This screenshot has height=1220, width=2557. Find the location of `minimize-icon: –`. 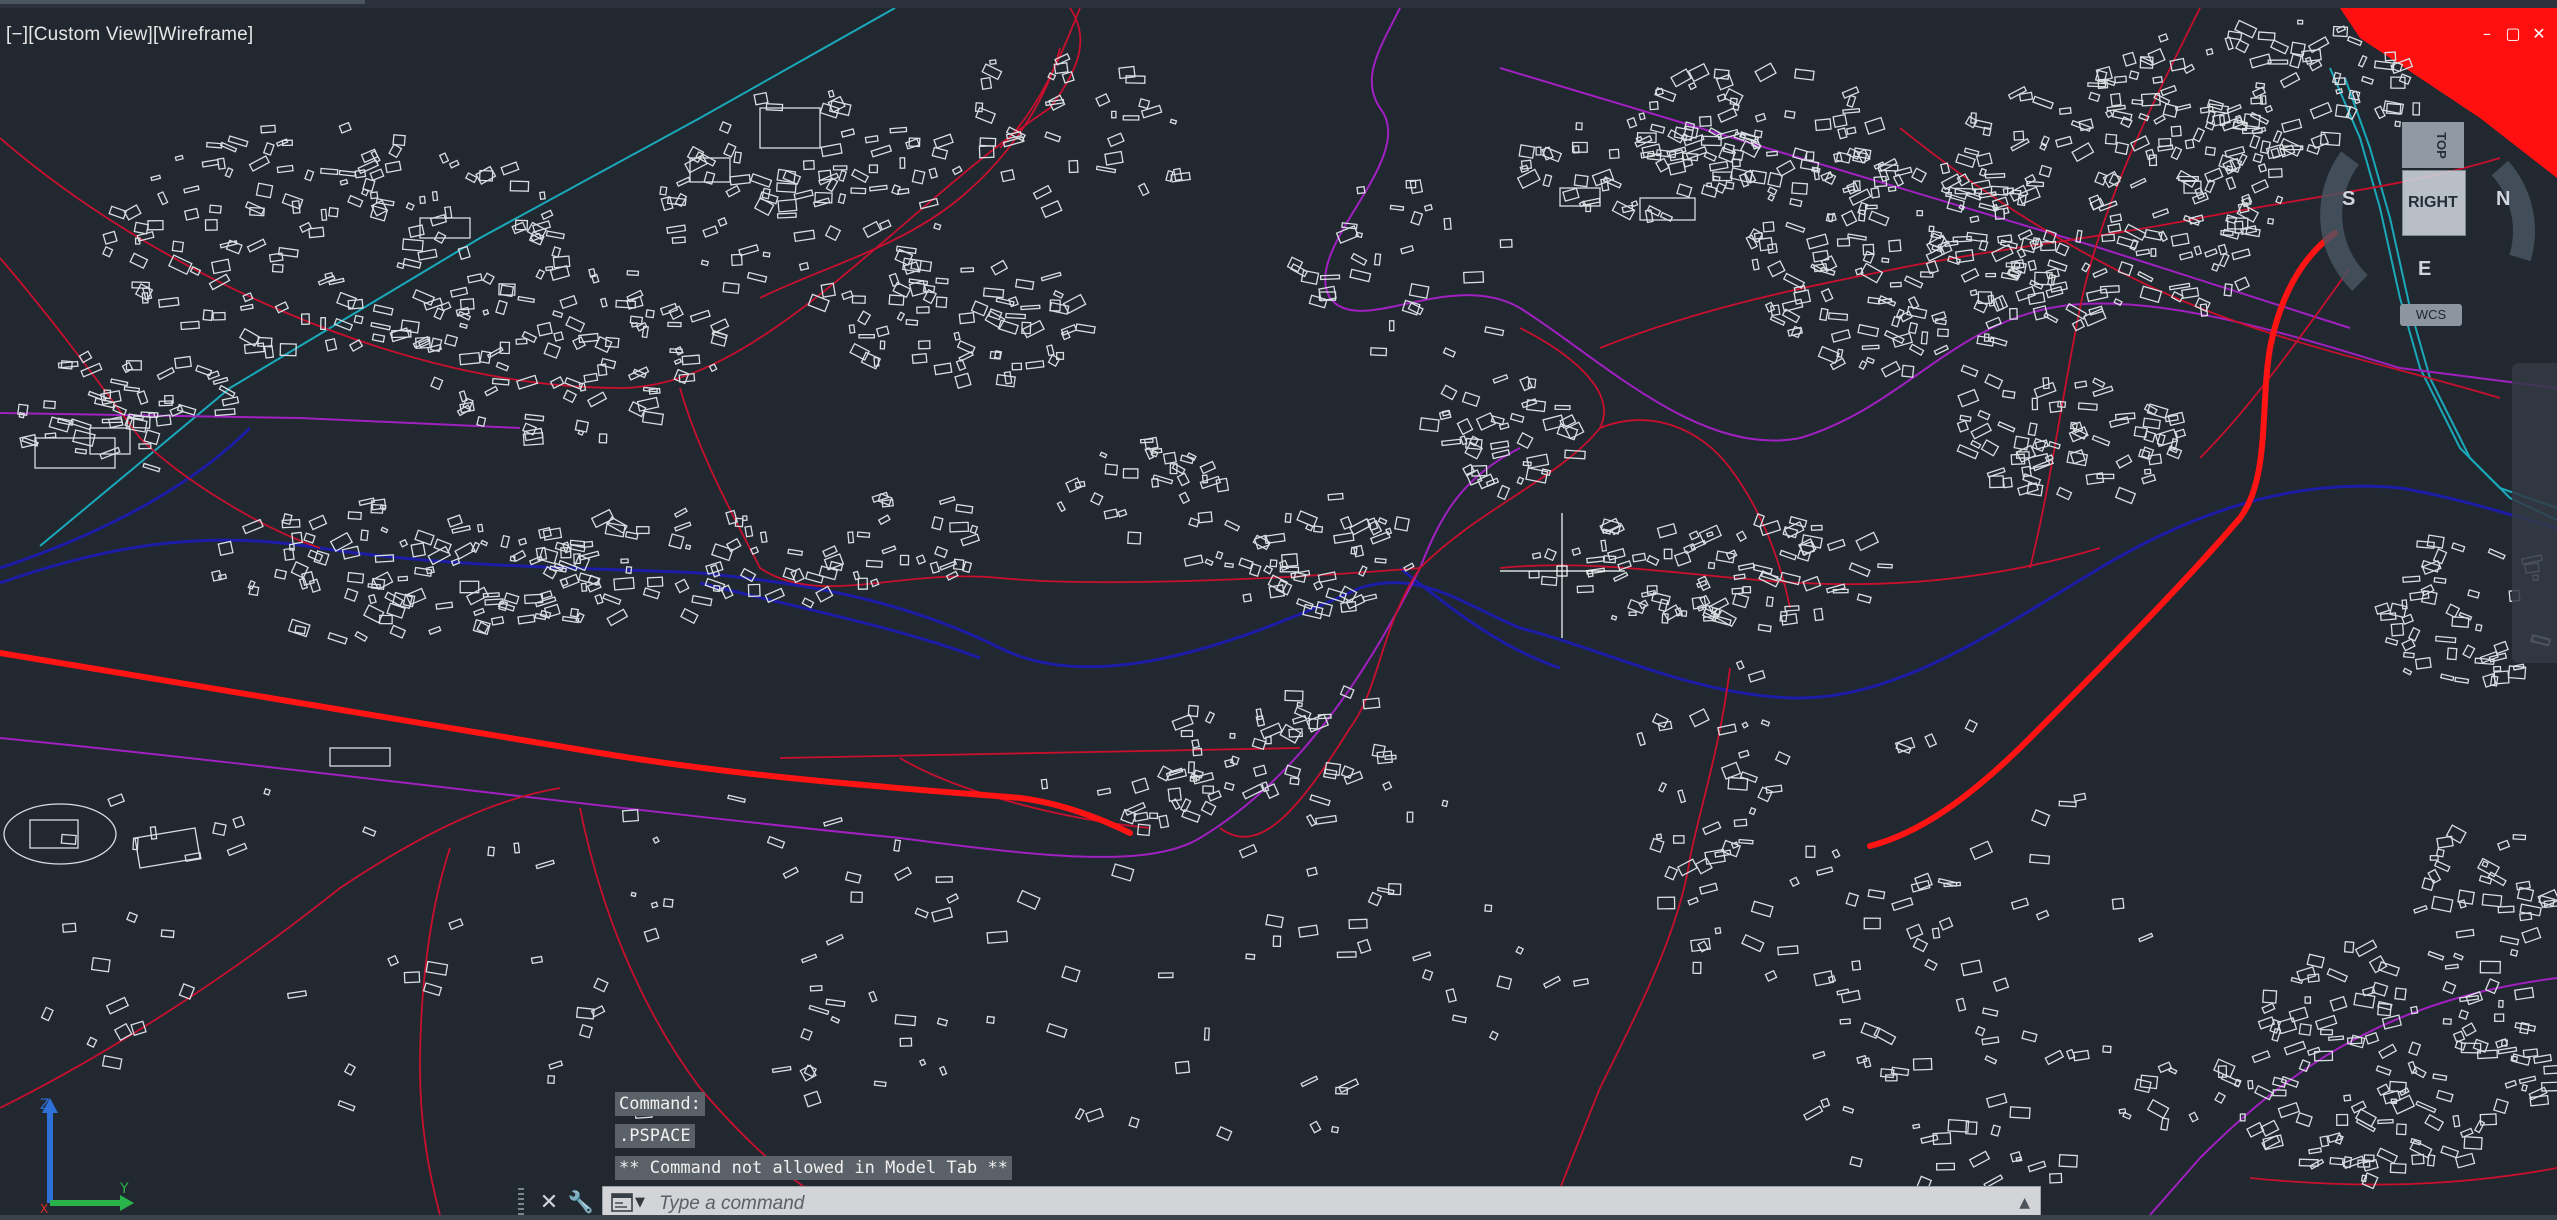

minimize-icon: – is located at coordinates (2487, 34).